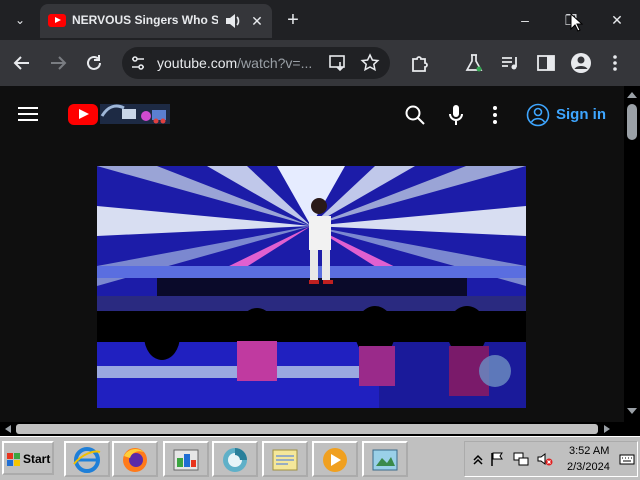 The width and height of the screenshot is (640, 480). Describe the element at coordinates (521, 459) in the screenshot. I see `network-status-icon` at that location.